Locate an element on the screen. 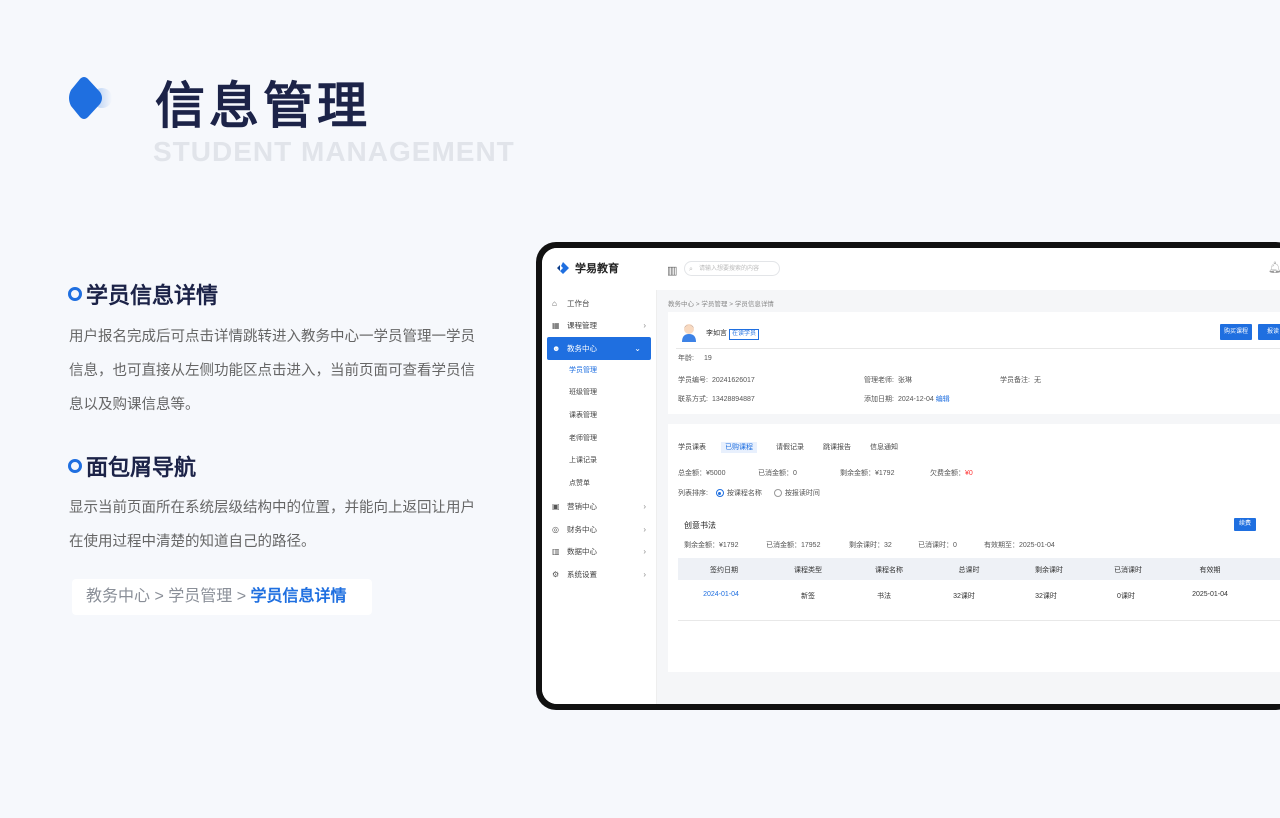 This screenshot has height=818, width=1280. gear-icon: ⚙ is located at coordinates (556, 574).